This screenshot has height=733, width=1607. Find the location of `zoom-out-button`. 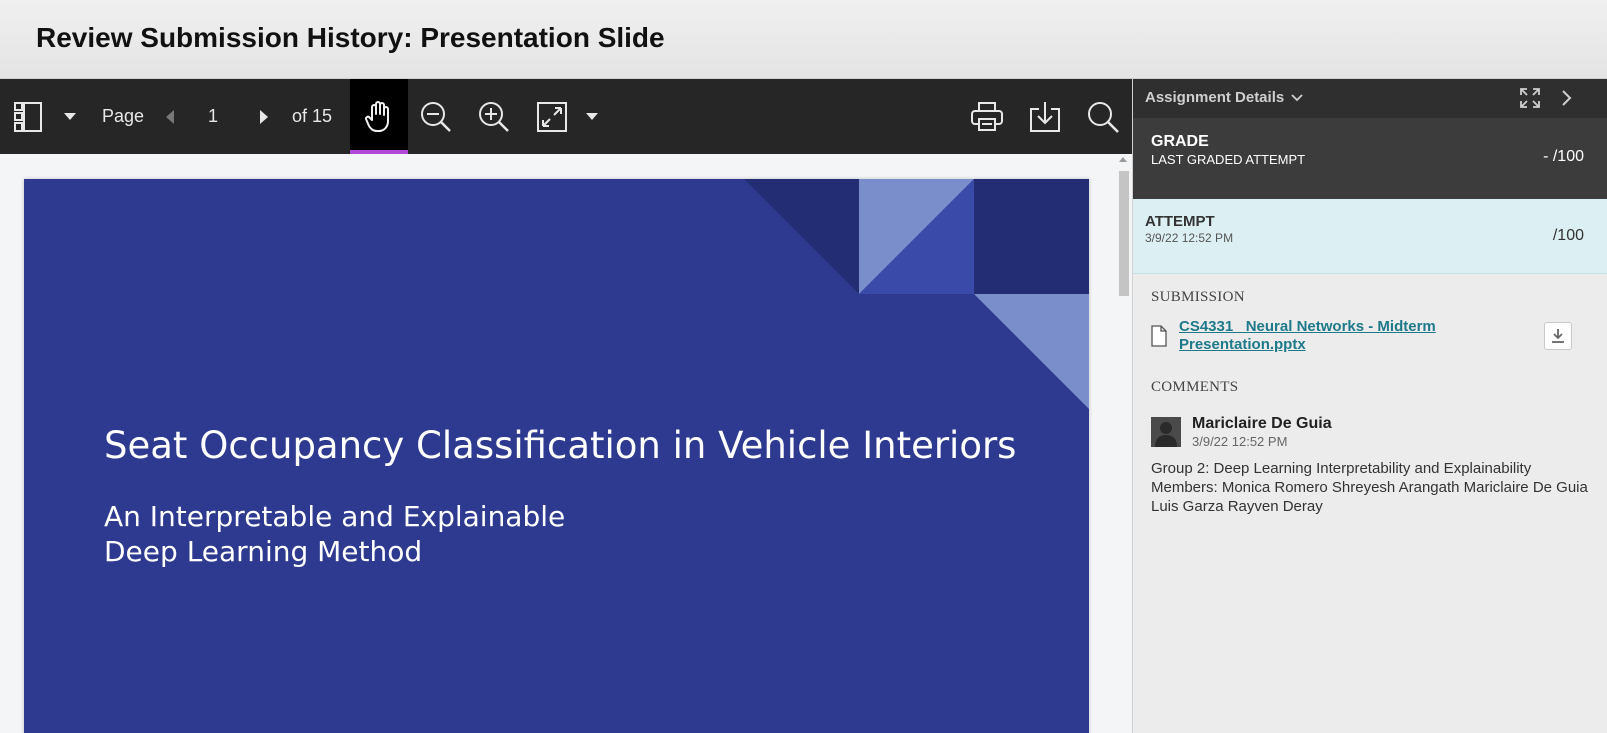

zoom-out-button is located at coordinates (436, 116).